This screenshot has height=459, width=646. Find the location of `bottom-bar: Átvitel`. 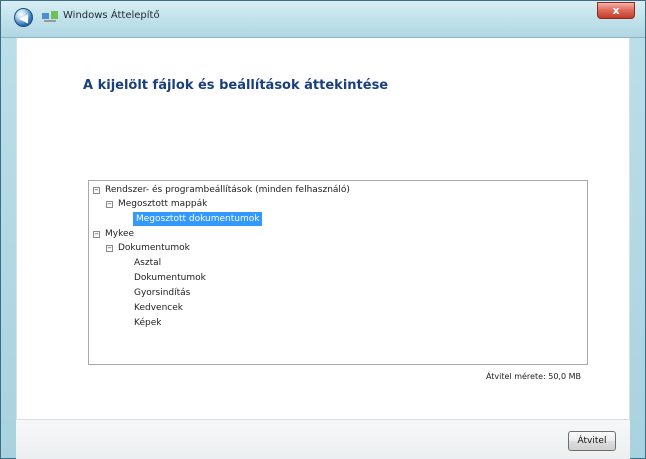

bottom-bar: Átvitel is located at coordinates (323, 439).